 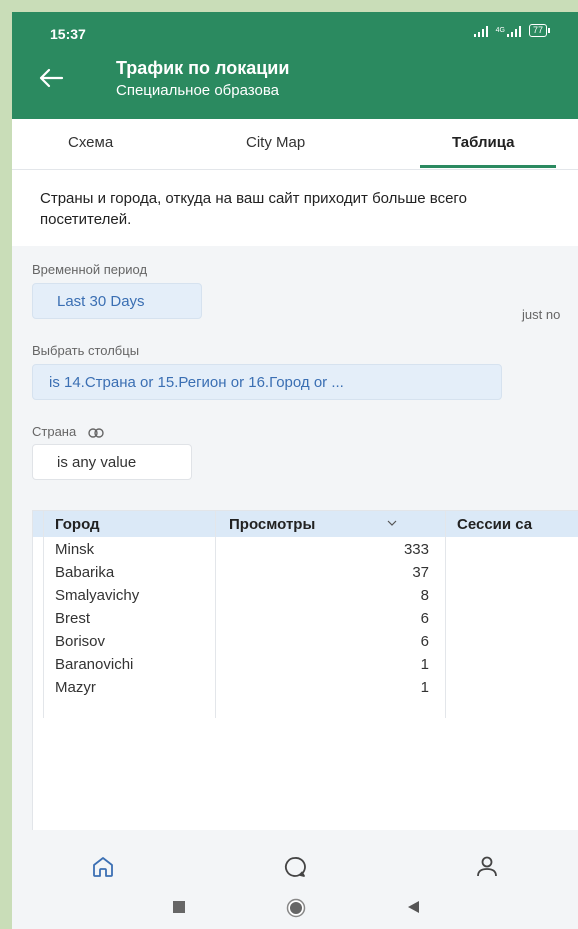 What do you see at coordinates (275, 142) in the screenshot?
I see `tab-city-map: City Map` at bounding box center [275, 142].